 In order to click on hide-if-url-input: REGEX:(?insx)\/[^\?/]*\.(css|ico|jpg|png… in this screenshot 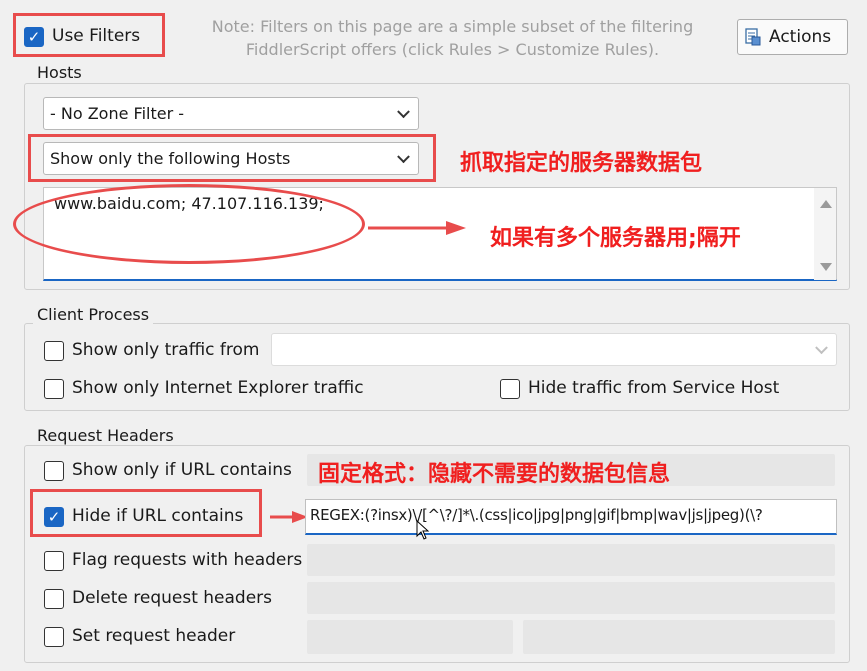, I will do `click(571, 517)`.